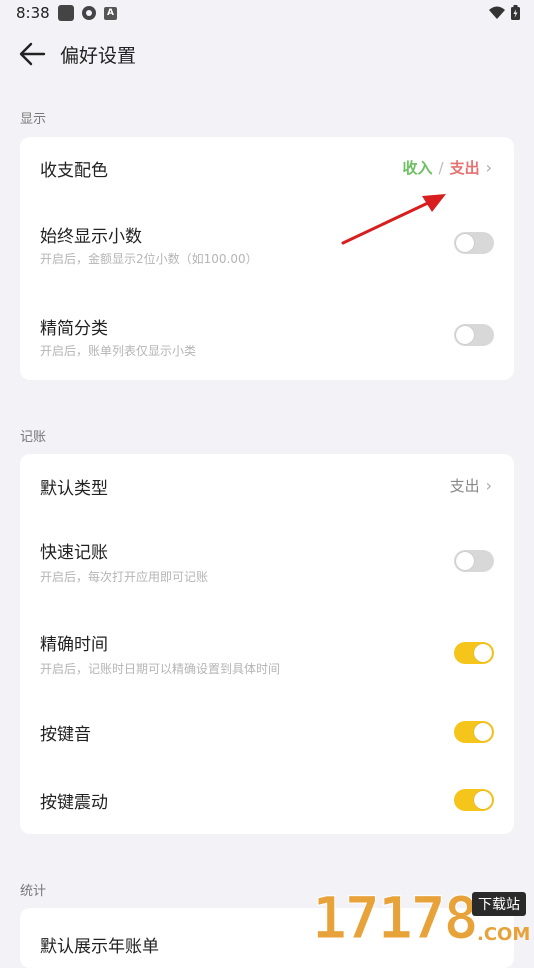  I want to click on color-scheme-value: 收入 / 支出 ›, so click(448, 167).